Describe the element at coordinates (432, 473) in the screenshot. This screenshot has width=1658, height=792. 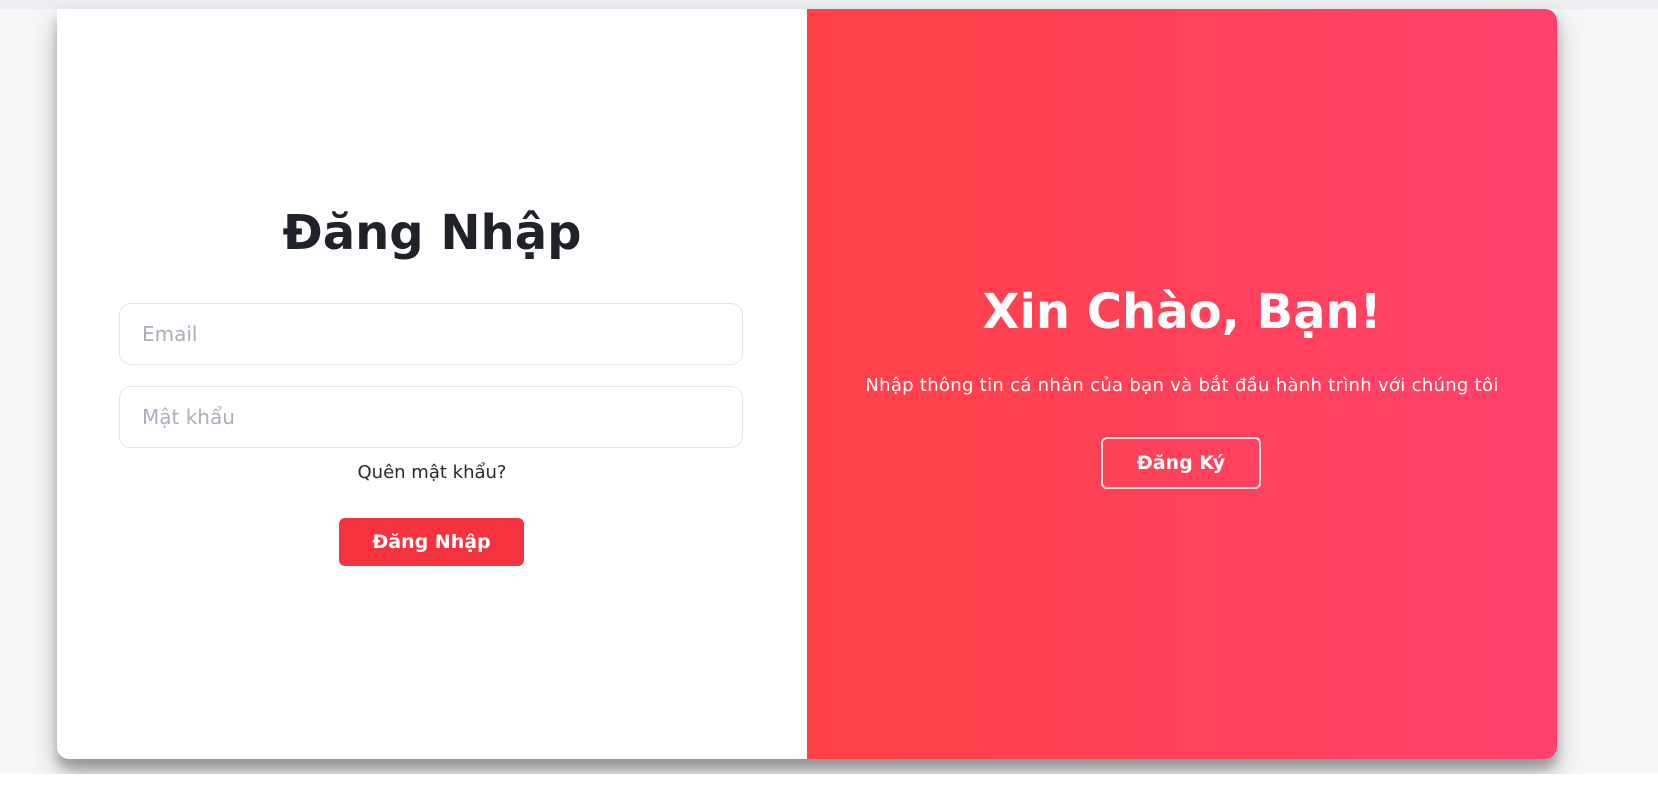
I see `forgot-password-link: Quên mật khẩu?` at that location.